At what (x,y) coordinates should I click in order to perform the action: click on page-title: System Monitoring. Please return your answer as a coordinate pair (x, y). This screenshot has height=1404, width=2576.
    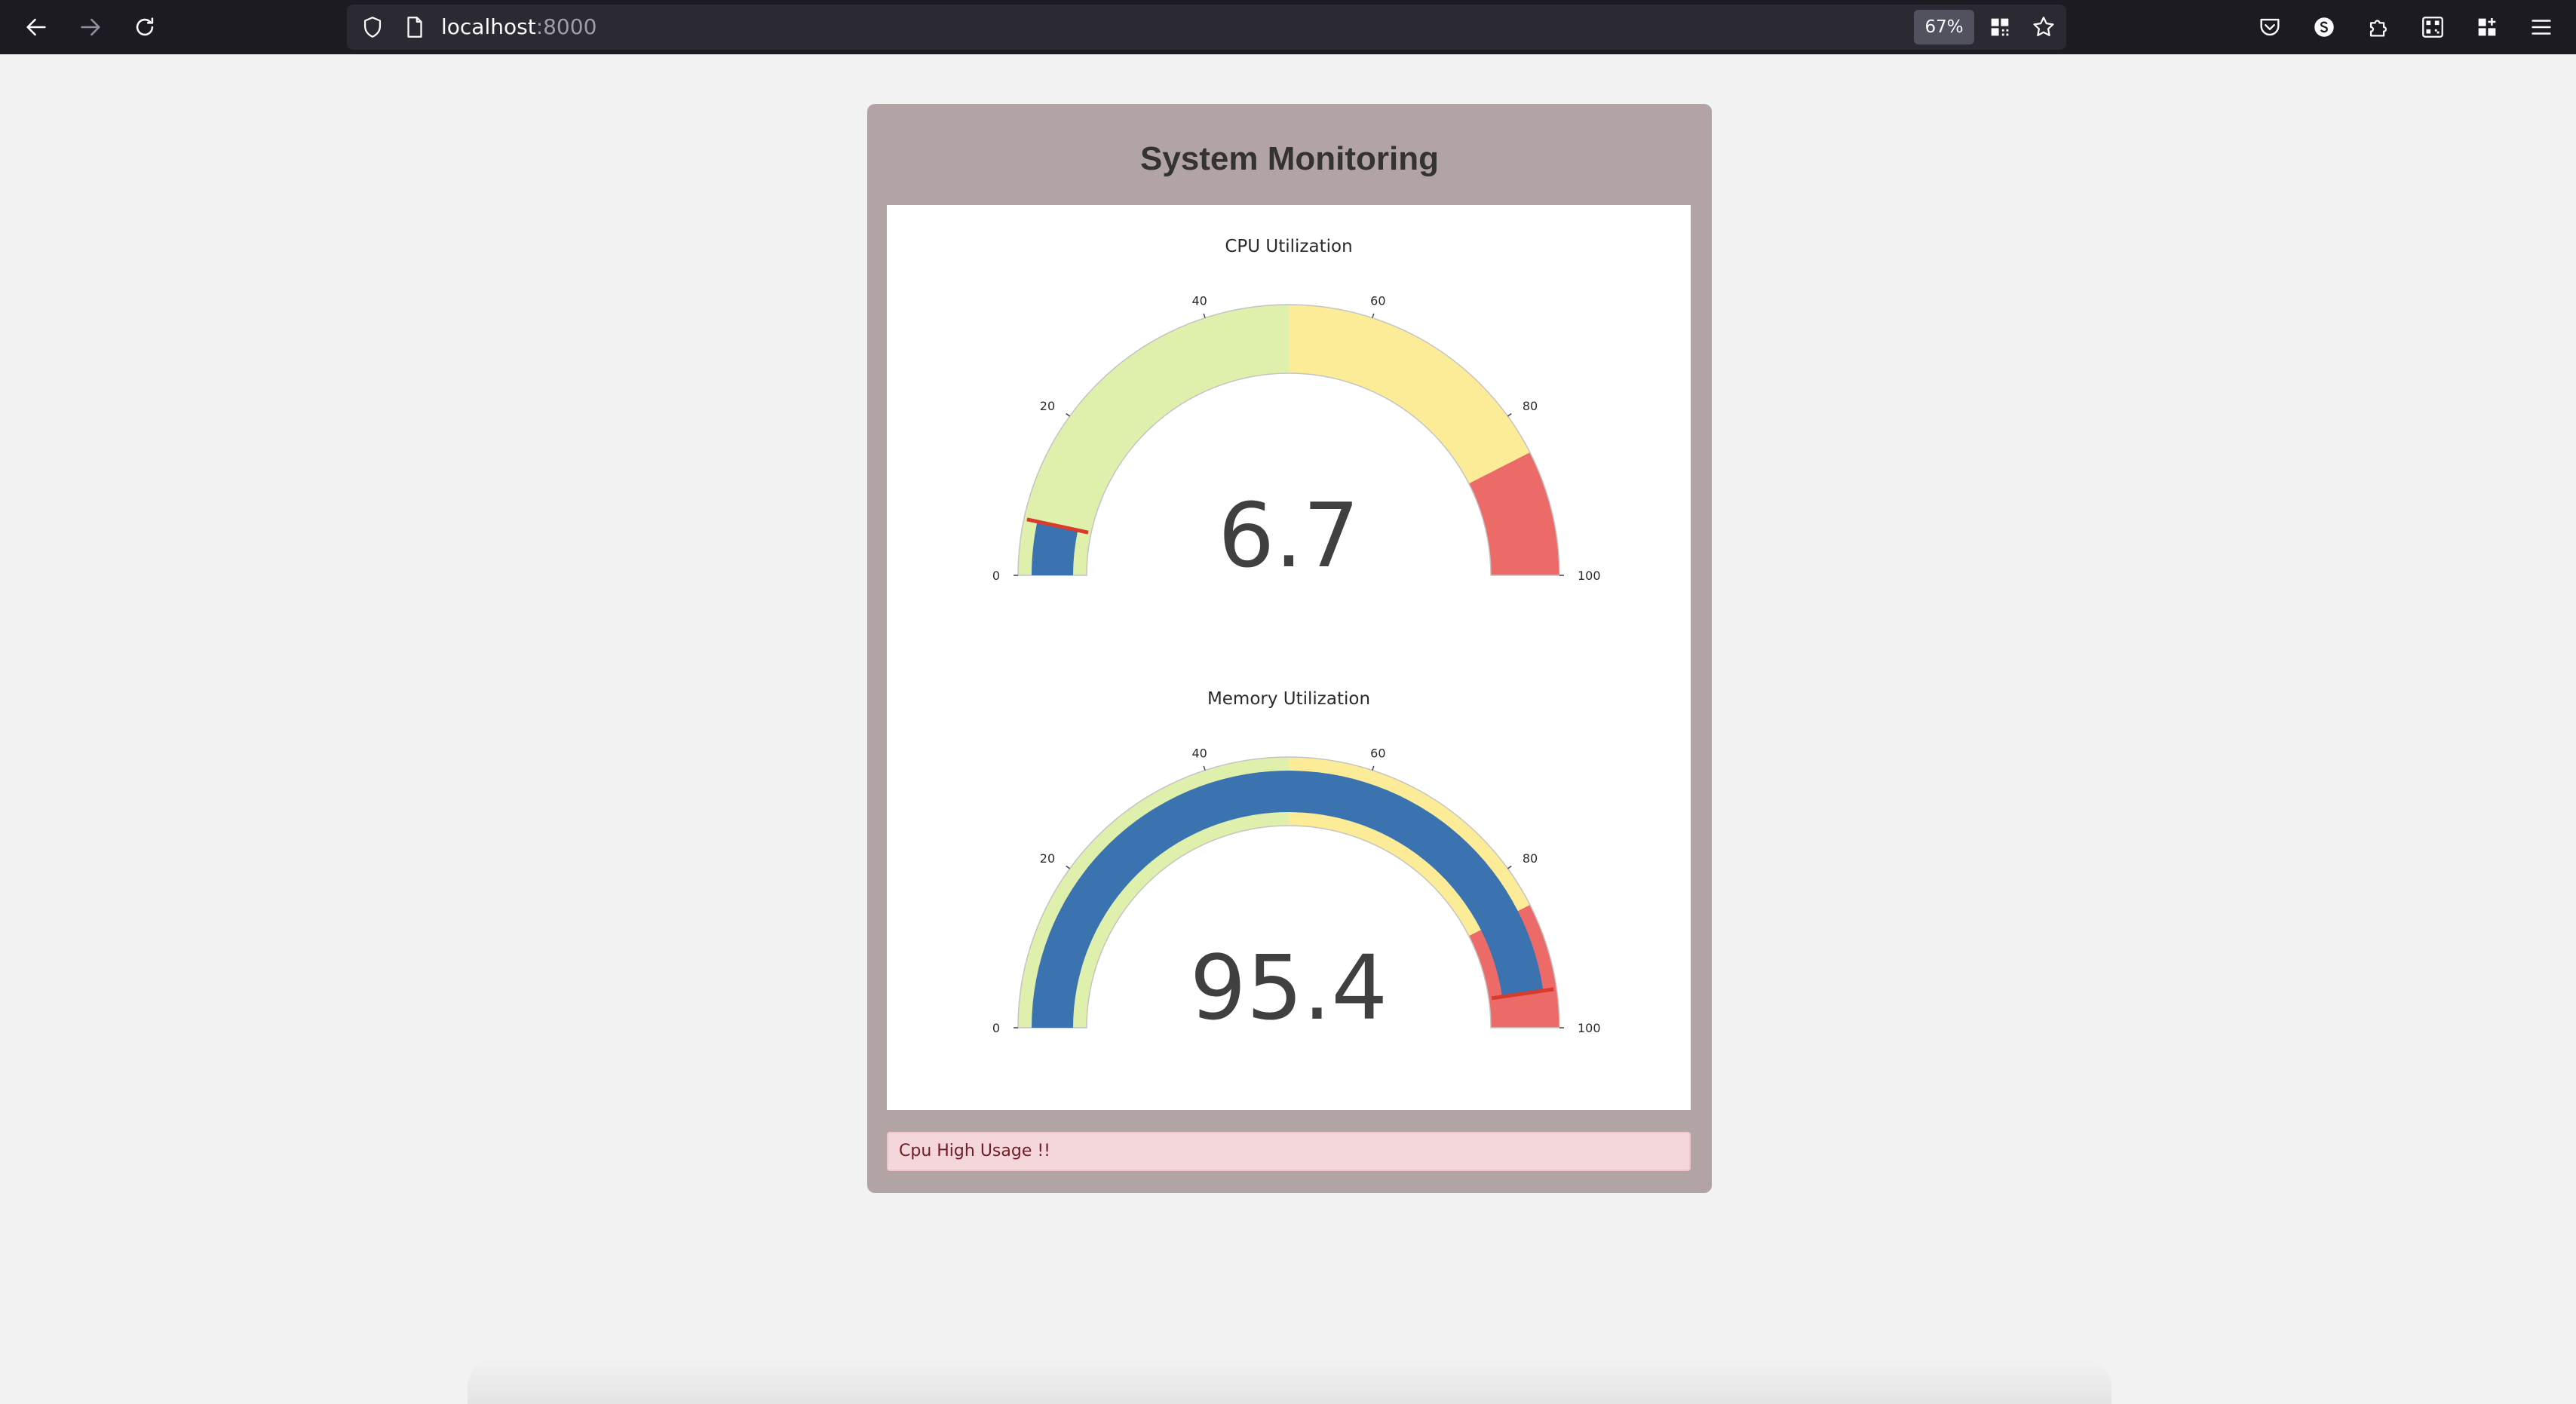
    Looking at the image, I should click on (1289, 158).